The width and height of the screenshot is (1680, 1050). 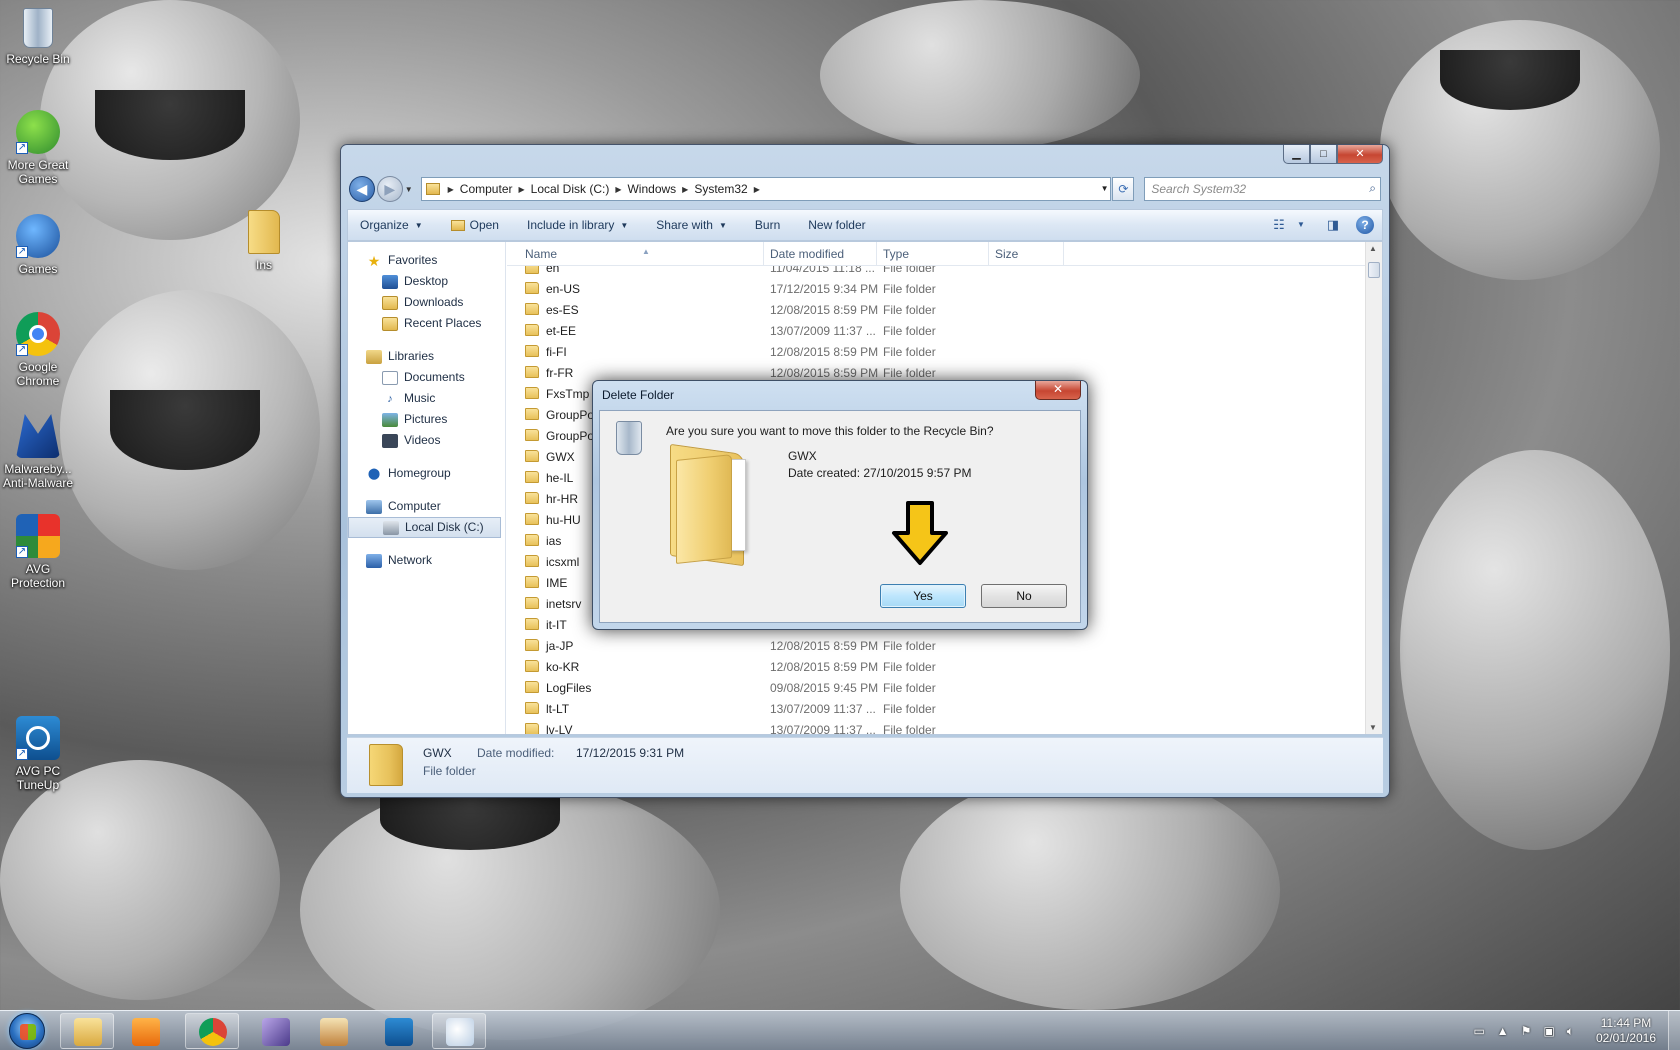 I want to click on recent-pages-dropdown: ▼, so click(x=409, y=189).